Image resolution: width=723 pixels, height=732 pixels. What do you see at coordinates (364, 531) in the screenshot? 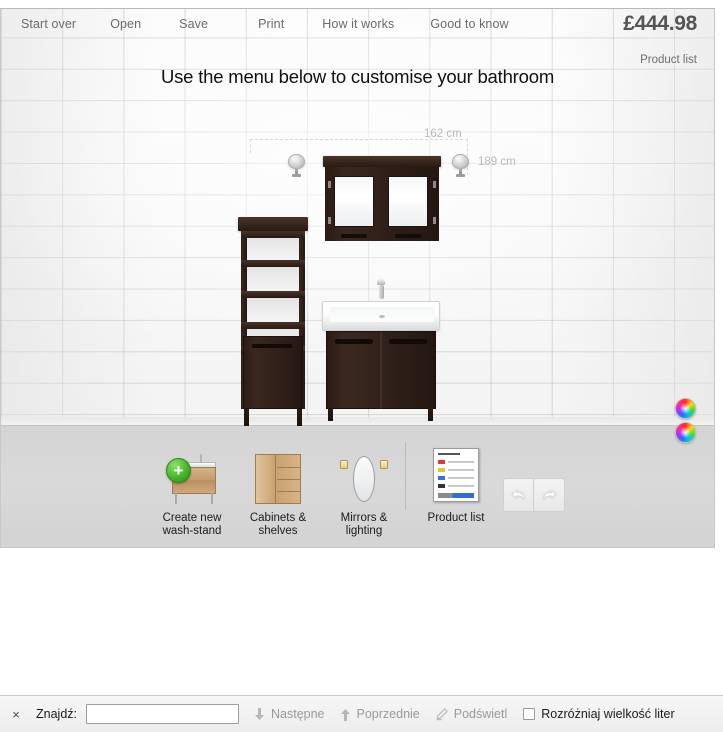
I see `tool-label-line2: lighting` at bounding box center [364, 531].